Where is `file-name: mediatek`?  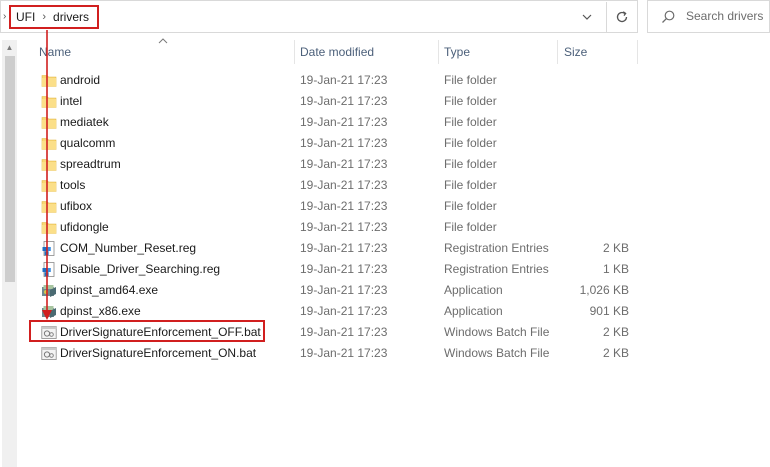
file-name: mediatek is located at coordinates (84, 122).